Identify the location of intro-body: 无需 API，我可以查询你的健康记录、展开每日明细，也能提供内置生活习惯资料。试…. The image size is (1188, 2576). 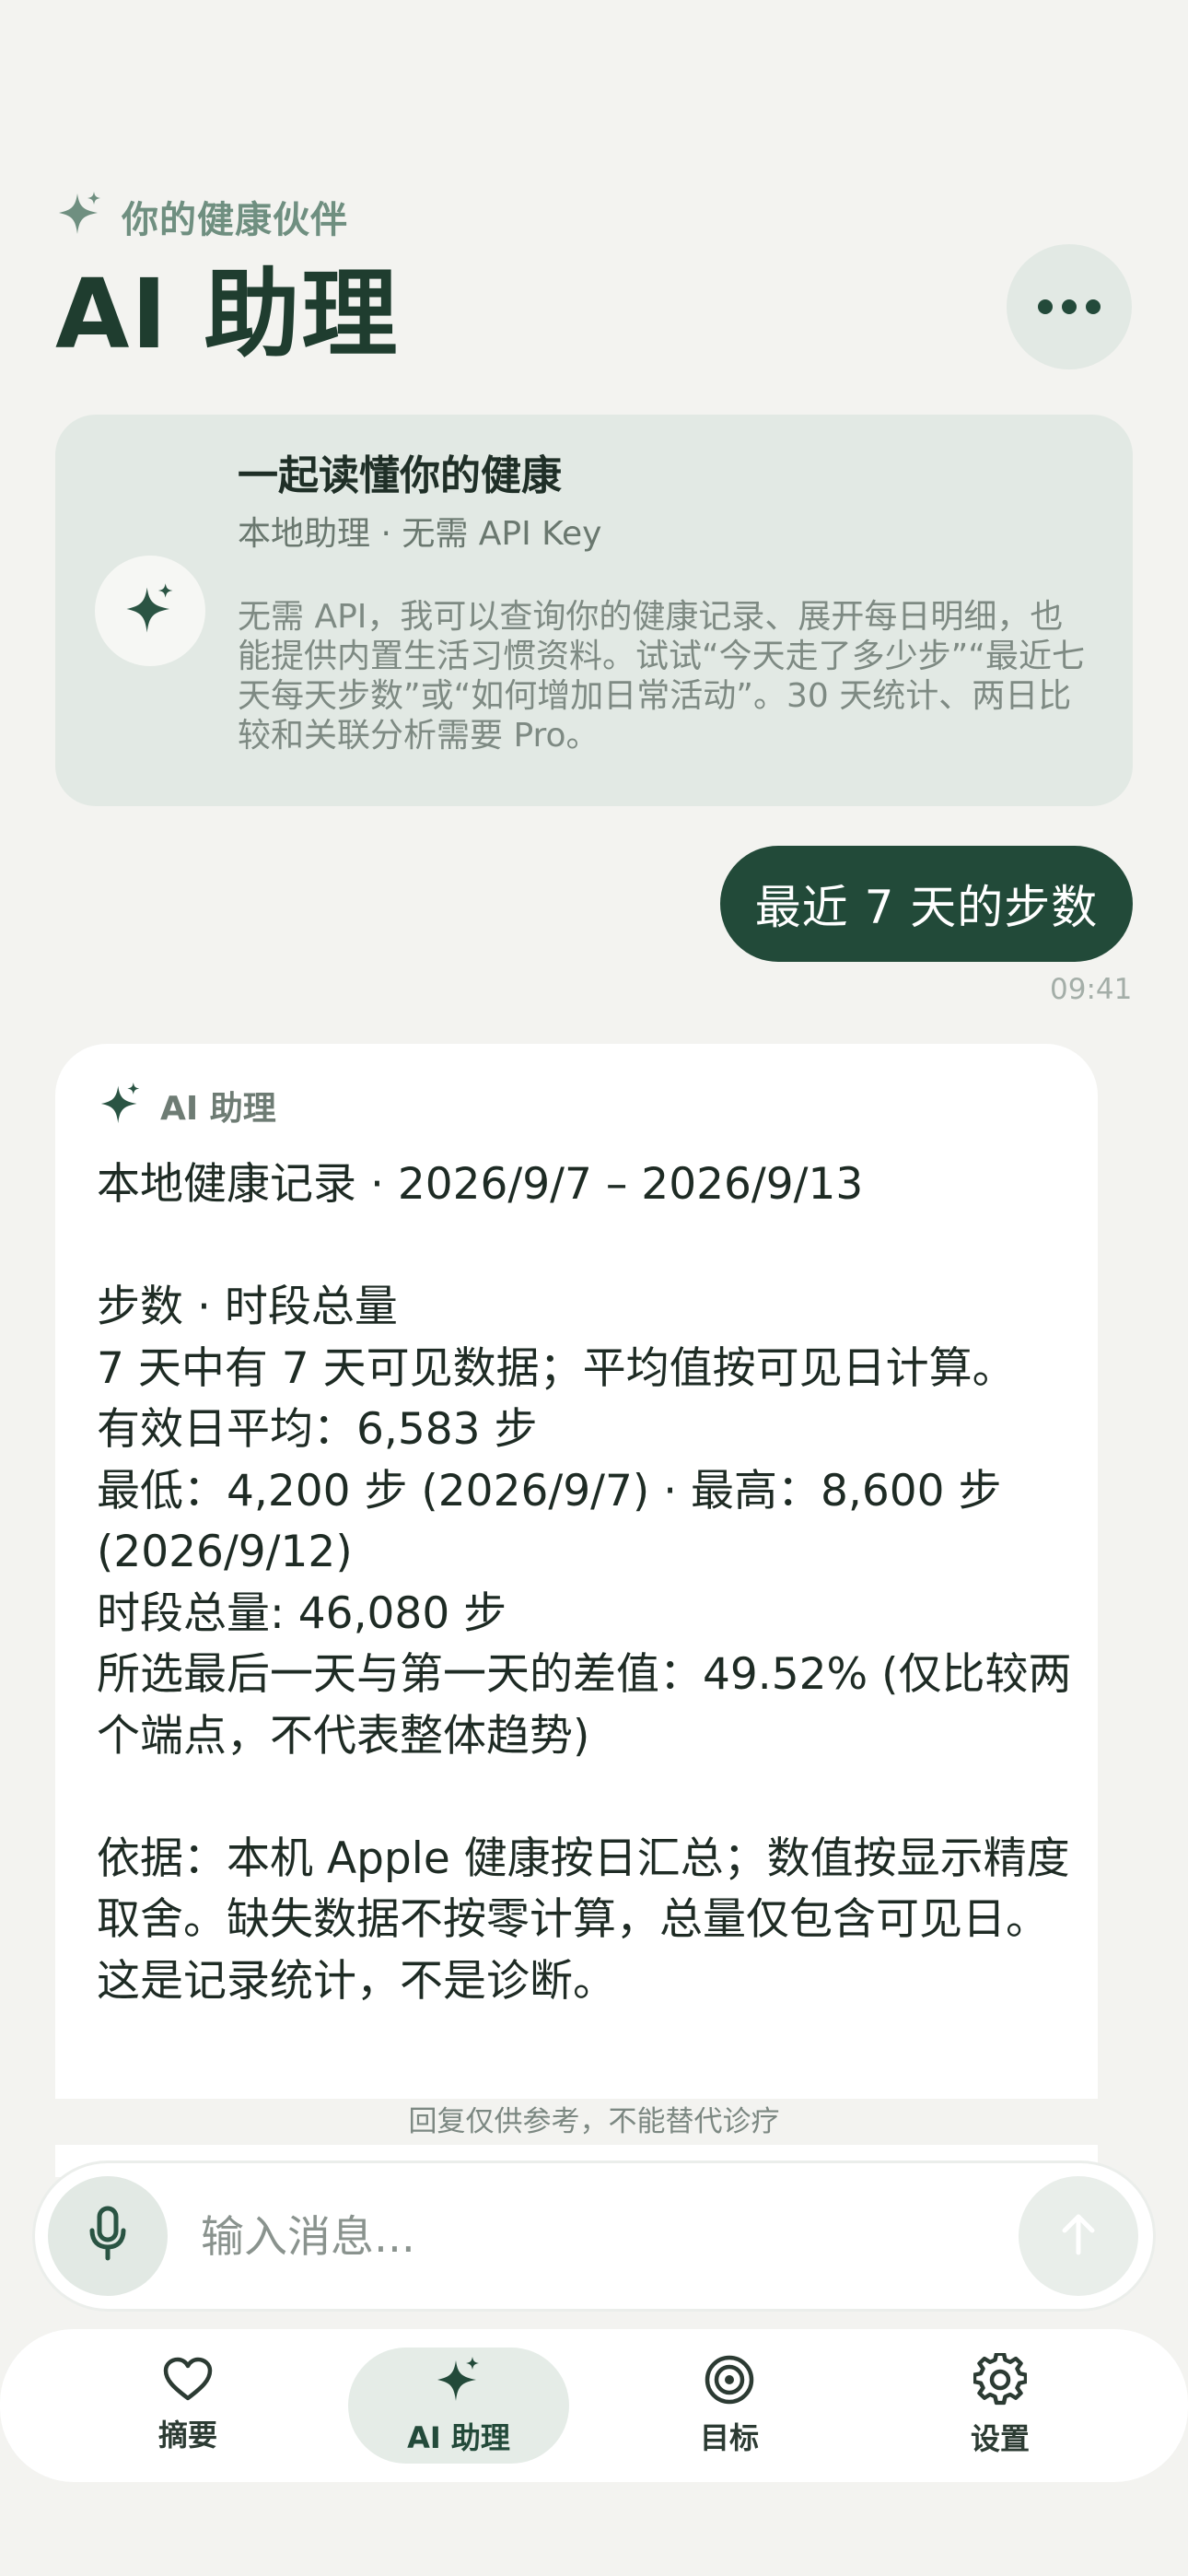
(661, 676).